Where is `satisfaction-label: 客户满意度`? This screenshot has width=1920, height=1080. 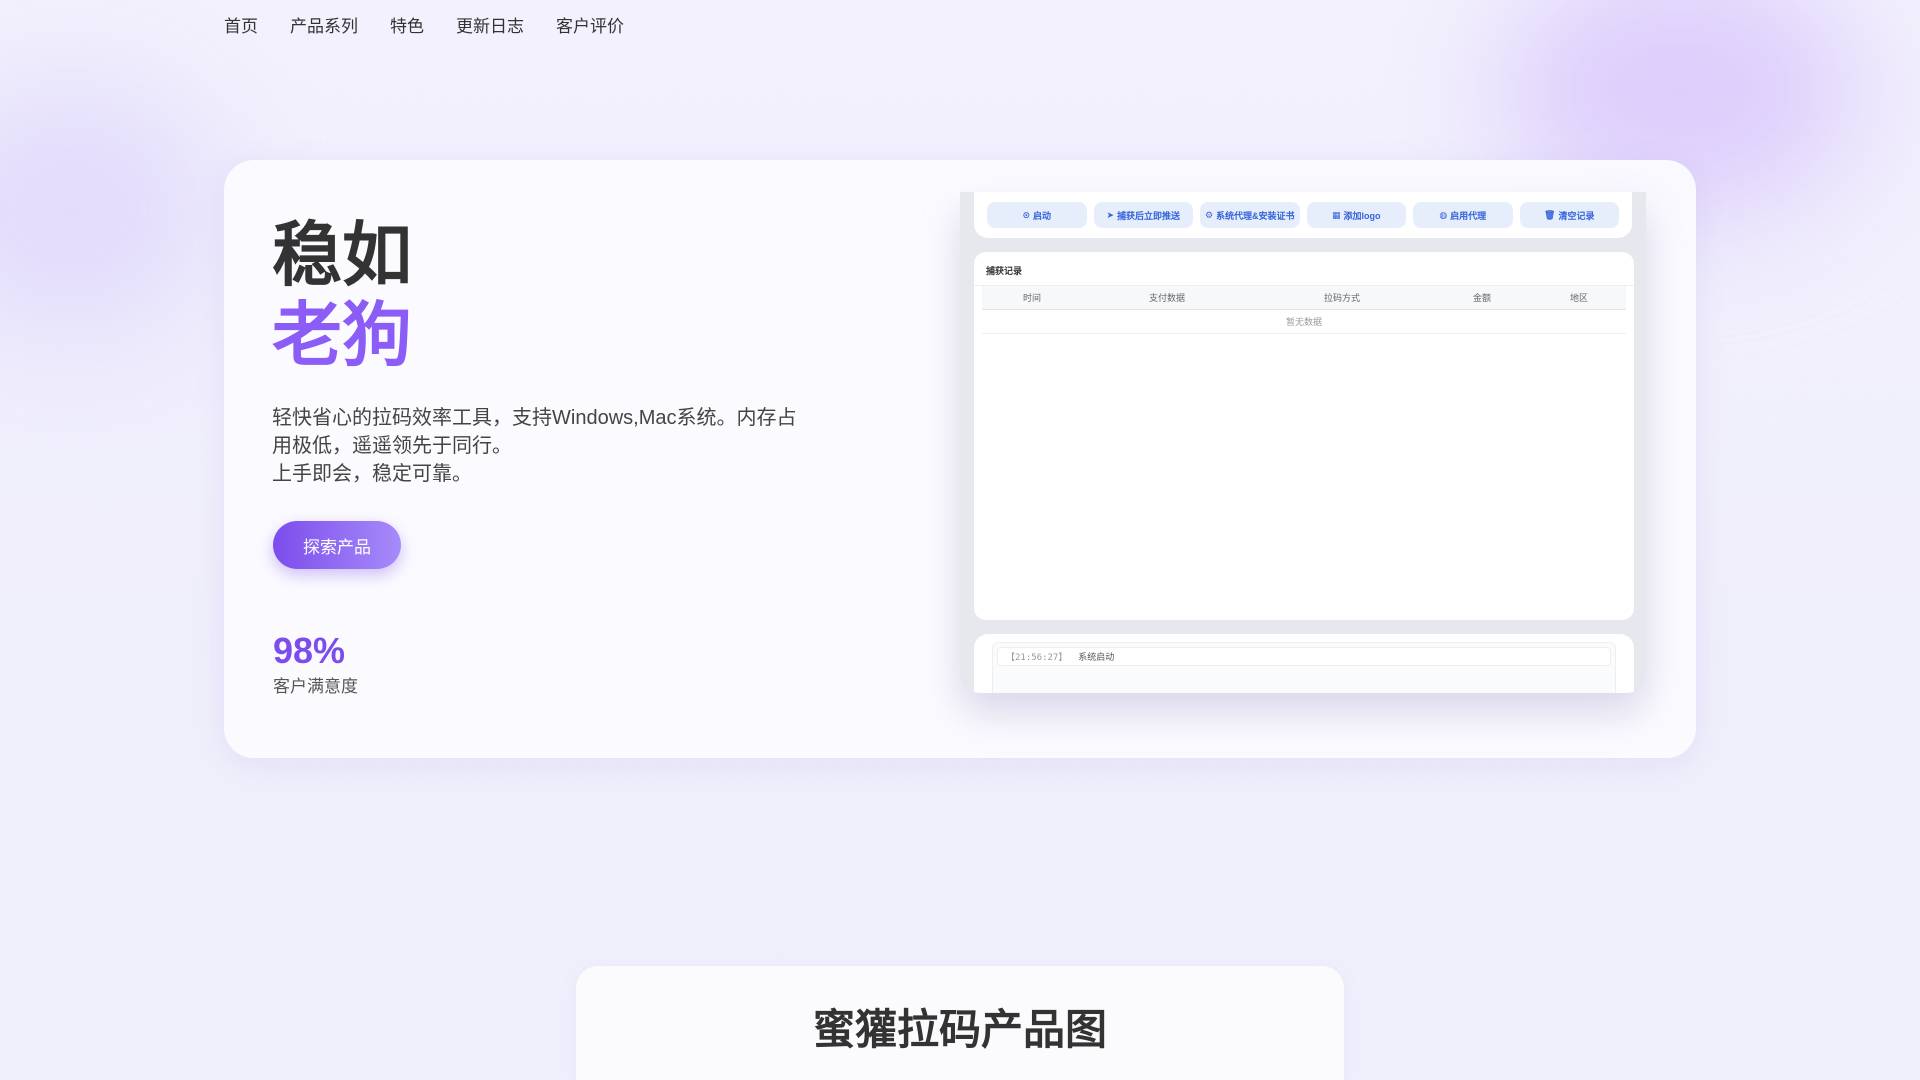
satisfaction-label: 客户满意度 is located at coordinates (315, 686).